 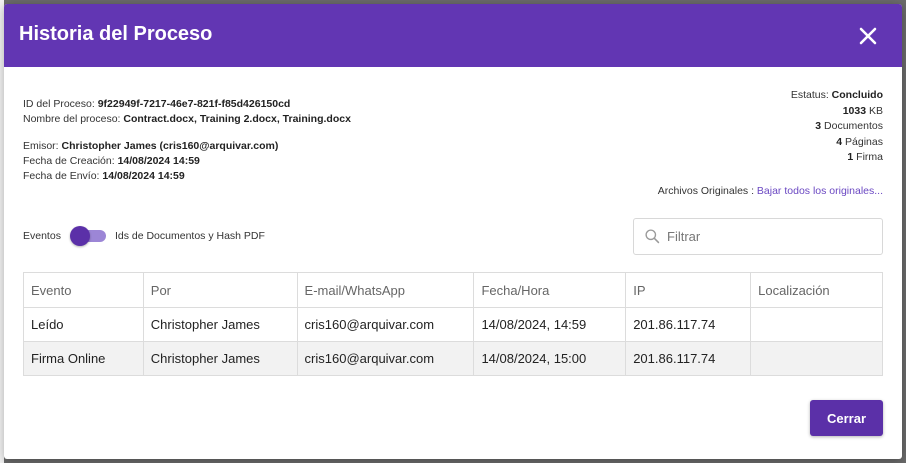 What do you see at coordinates (170, 146) in the screenshot?
I see `emitter-value: Christopher James (cris160@arquivar.com)` at bounding box center [170, 146].